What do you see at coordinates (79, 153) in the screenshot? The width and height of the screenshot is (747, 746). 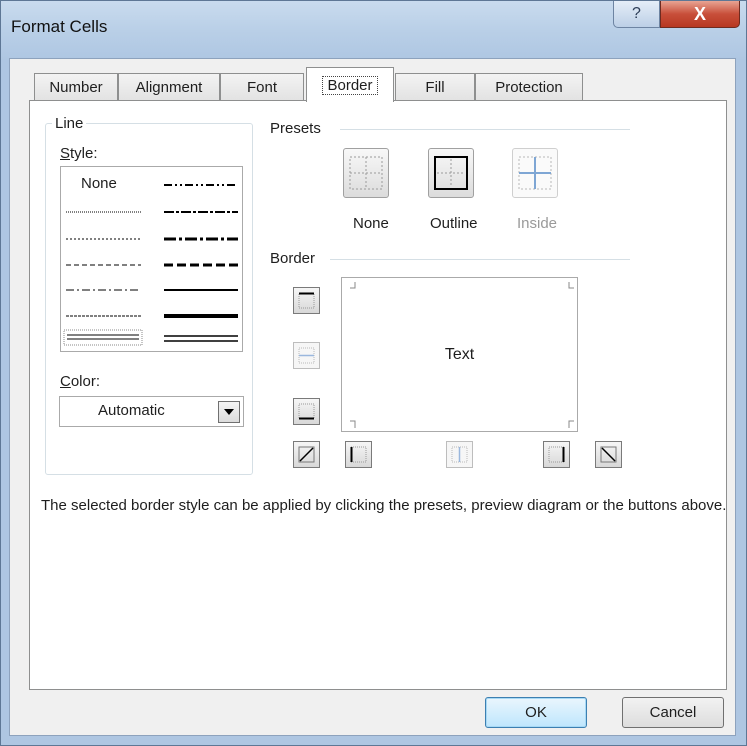 I see `style-label: Style:` at bounding box center [79, 153].